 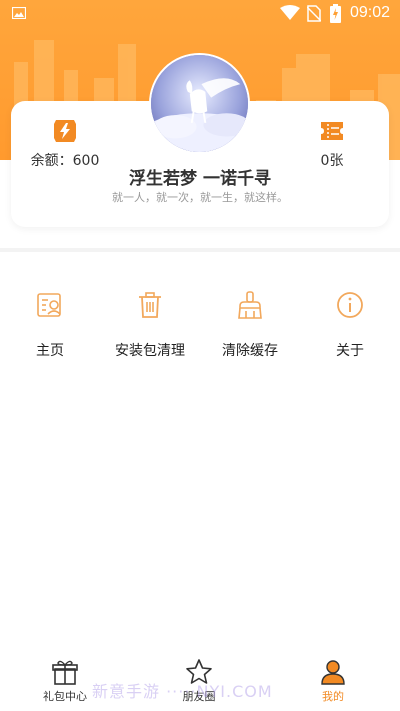 I want to click on wifi-icon, so click(x=290, y=12).